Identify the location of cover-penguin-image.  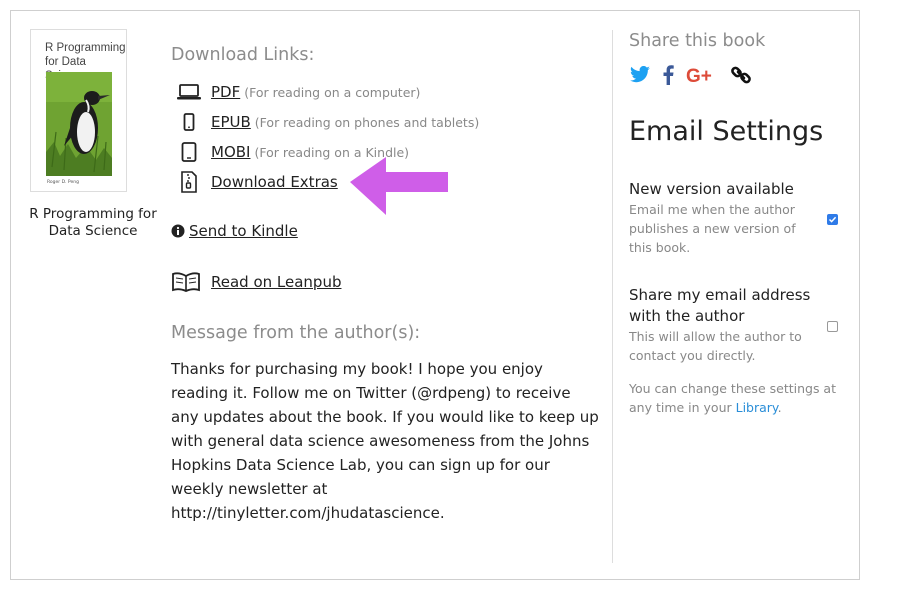
(79, 124).